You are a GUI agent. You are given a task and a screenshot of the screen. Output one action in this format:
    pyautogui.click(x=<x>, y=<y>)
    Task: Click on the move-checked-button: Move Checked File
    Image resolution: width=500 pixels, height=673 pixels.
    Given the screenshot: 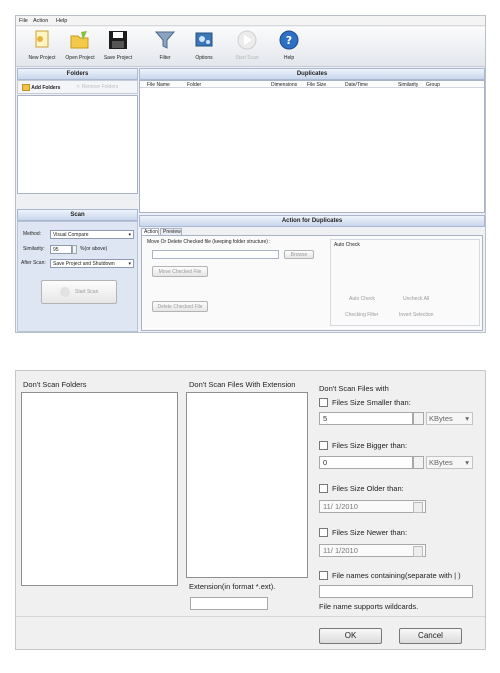 What is the action you would take?
    pyautogui.click(x=180, y=271)
    